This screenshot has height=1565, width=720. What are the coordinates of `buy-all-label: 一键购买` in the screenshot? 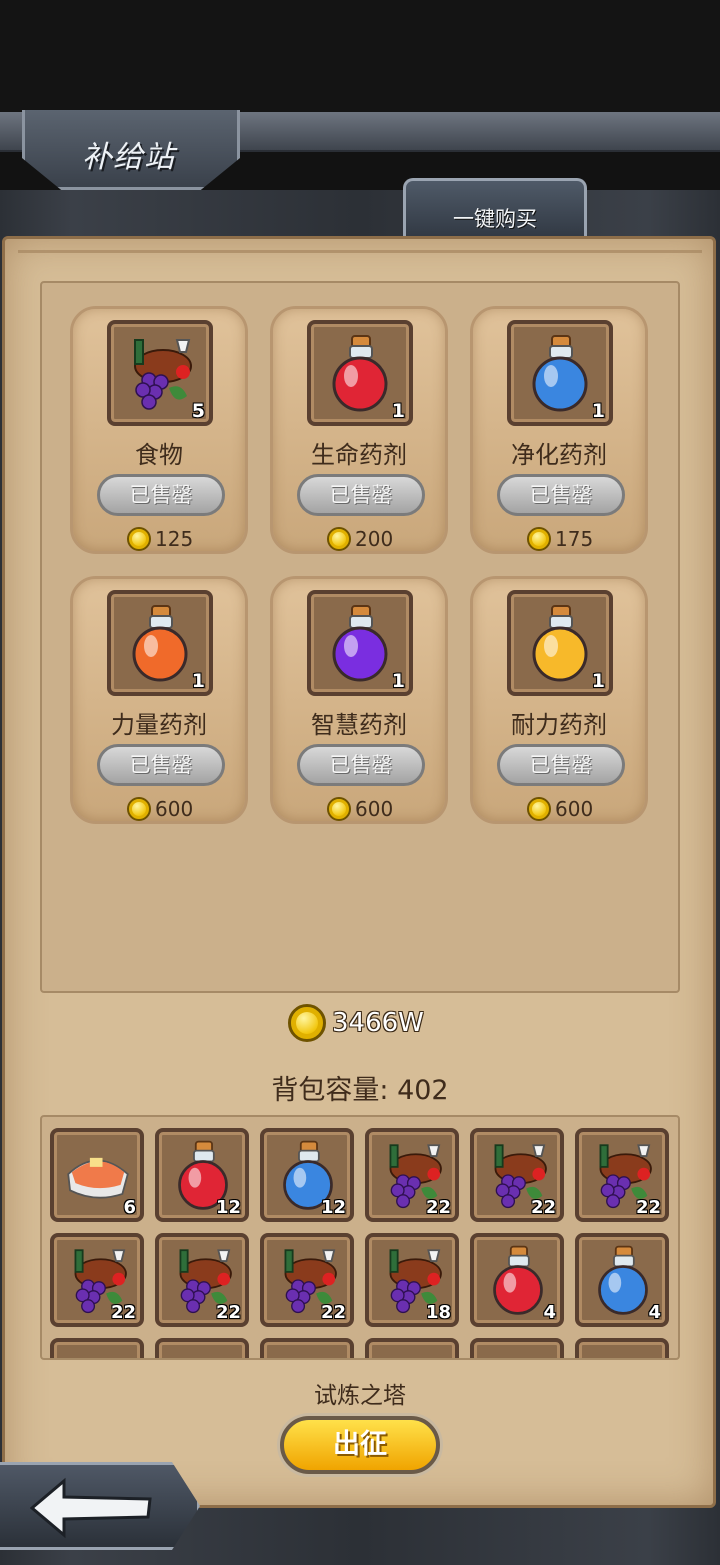 It's located at (495, 218).